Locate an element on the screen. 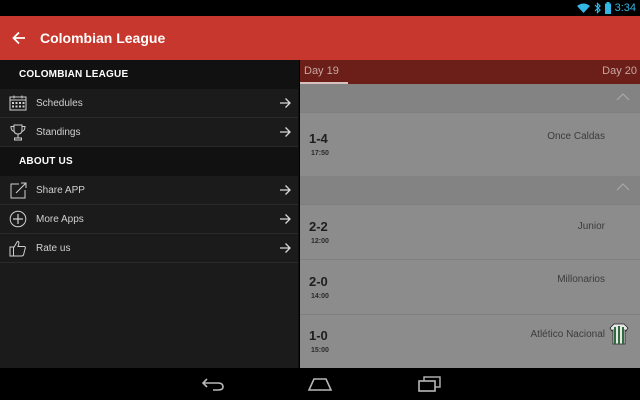 This screenshot has height=400, width=640. back-icon is located at coordinates (212, 384).